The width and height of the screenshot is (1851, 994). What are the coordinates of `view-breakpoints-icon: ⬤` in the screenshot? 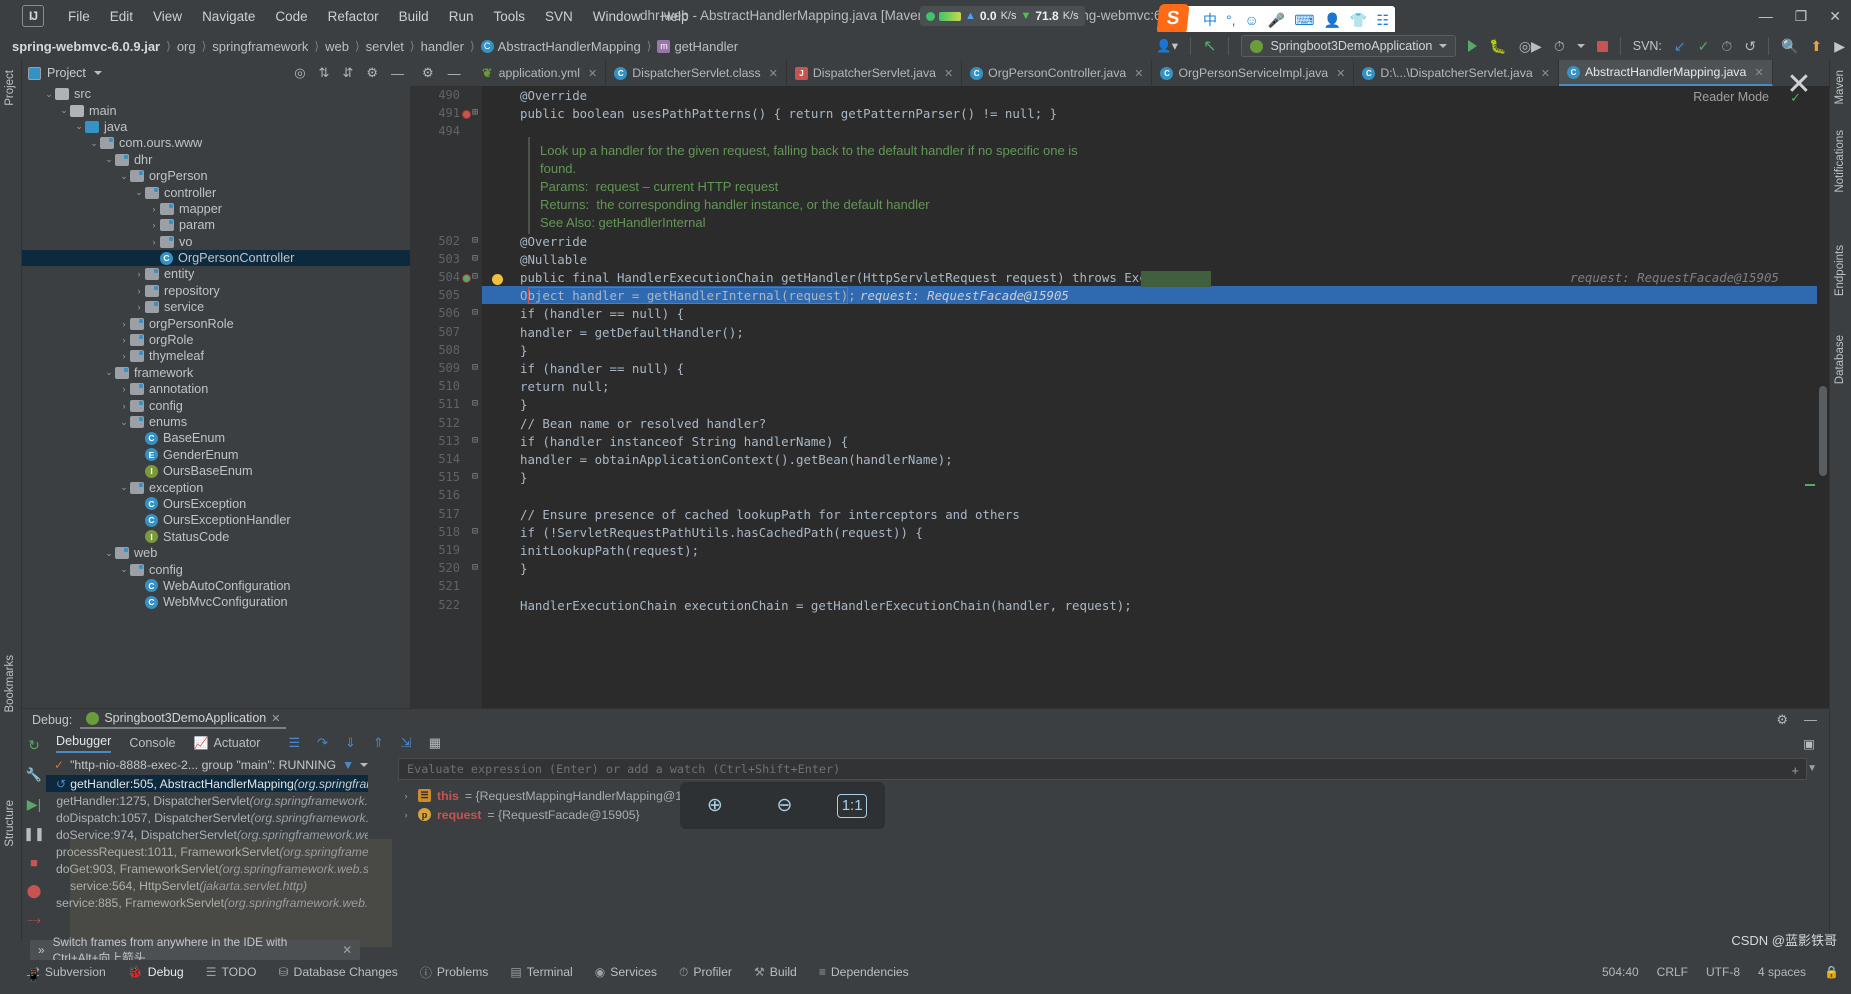 It's located at (34, 891).